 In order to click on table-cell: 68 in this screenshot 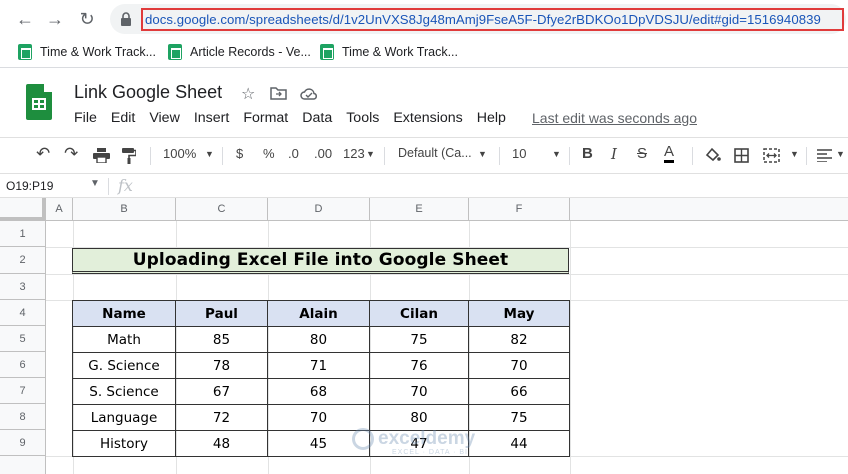, I will do `click(318, 391)`.